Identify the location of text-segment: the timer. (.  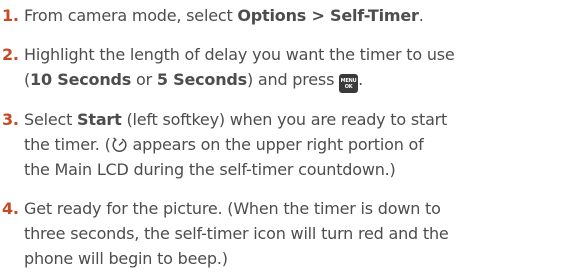
(67, 144).